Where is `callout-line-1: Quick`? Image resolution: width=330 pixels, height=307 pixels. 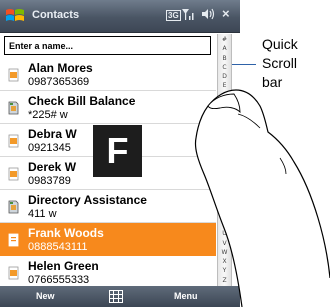 callout-line-1: Quick is located at coordinates (280, 44).